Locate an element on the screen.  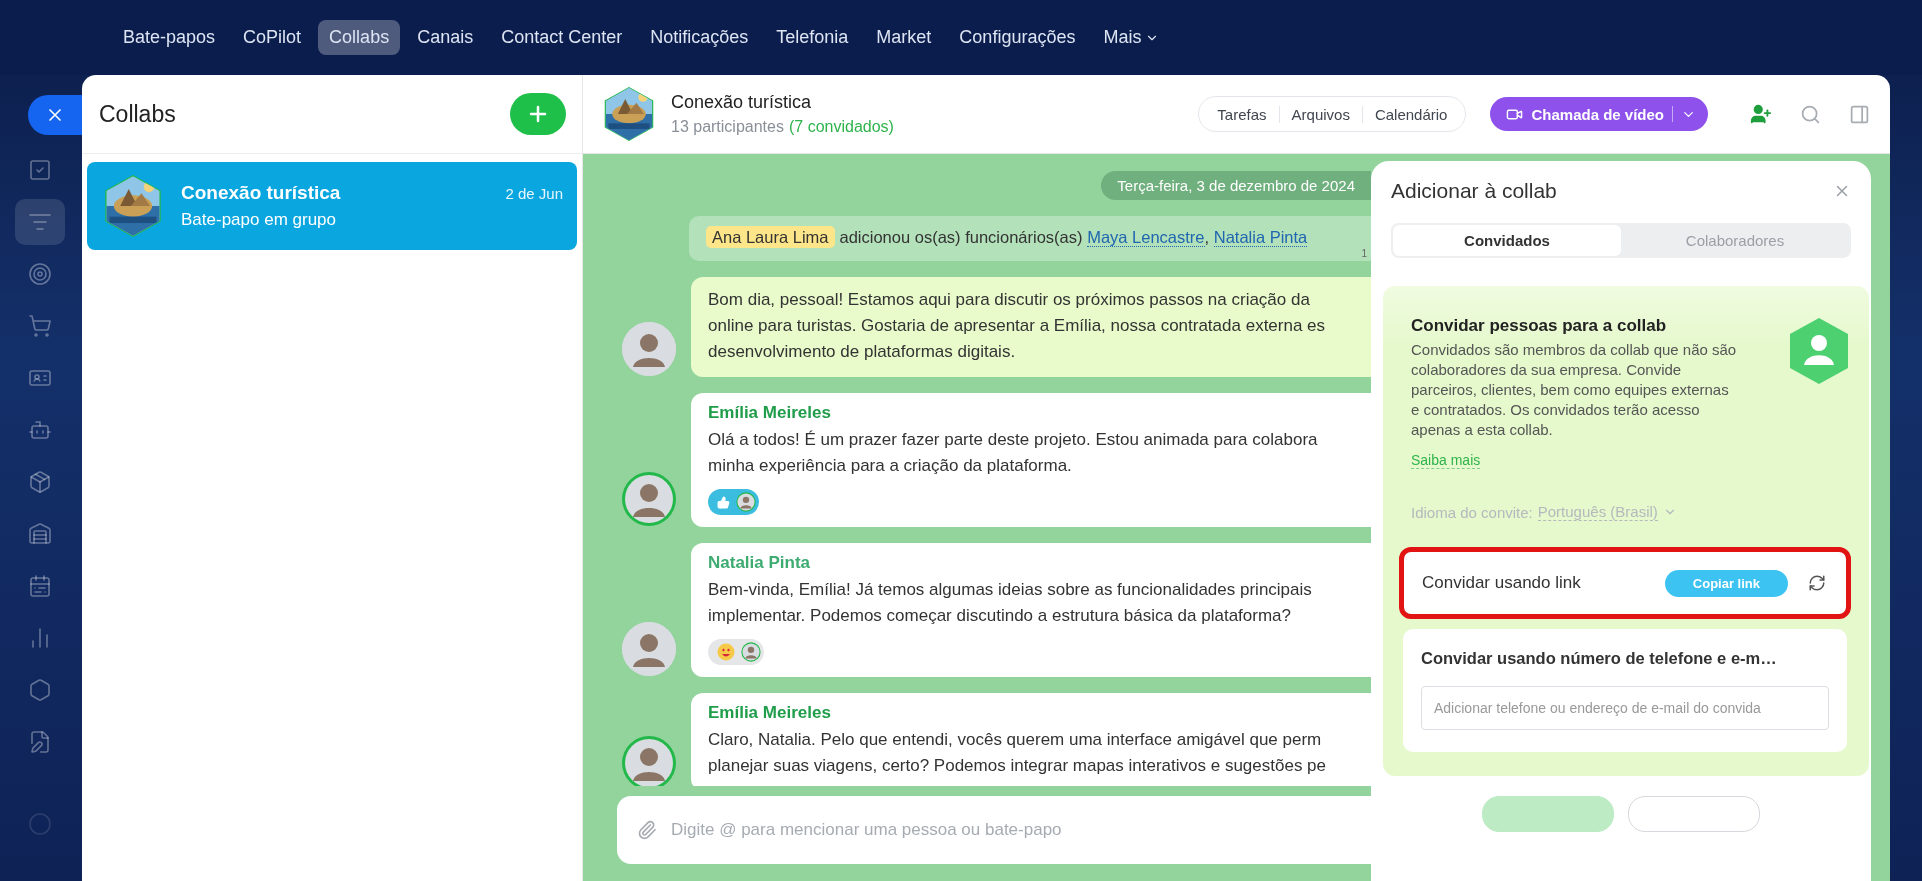
cancel-button is located at coordinates (1694, 814).